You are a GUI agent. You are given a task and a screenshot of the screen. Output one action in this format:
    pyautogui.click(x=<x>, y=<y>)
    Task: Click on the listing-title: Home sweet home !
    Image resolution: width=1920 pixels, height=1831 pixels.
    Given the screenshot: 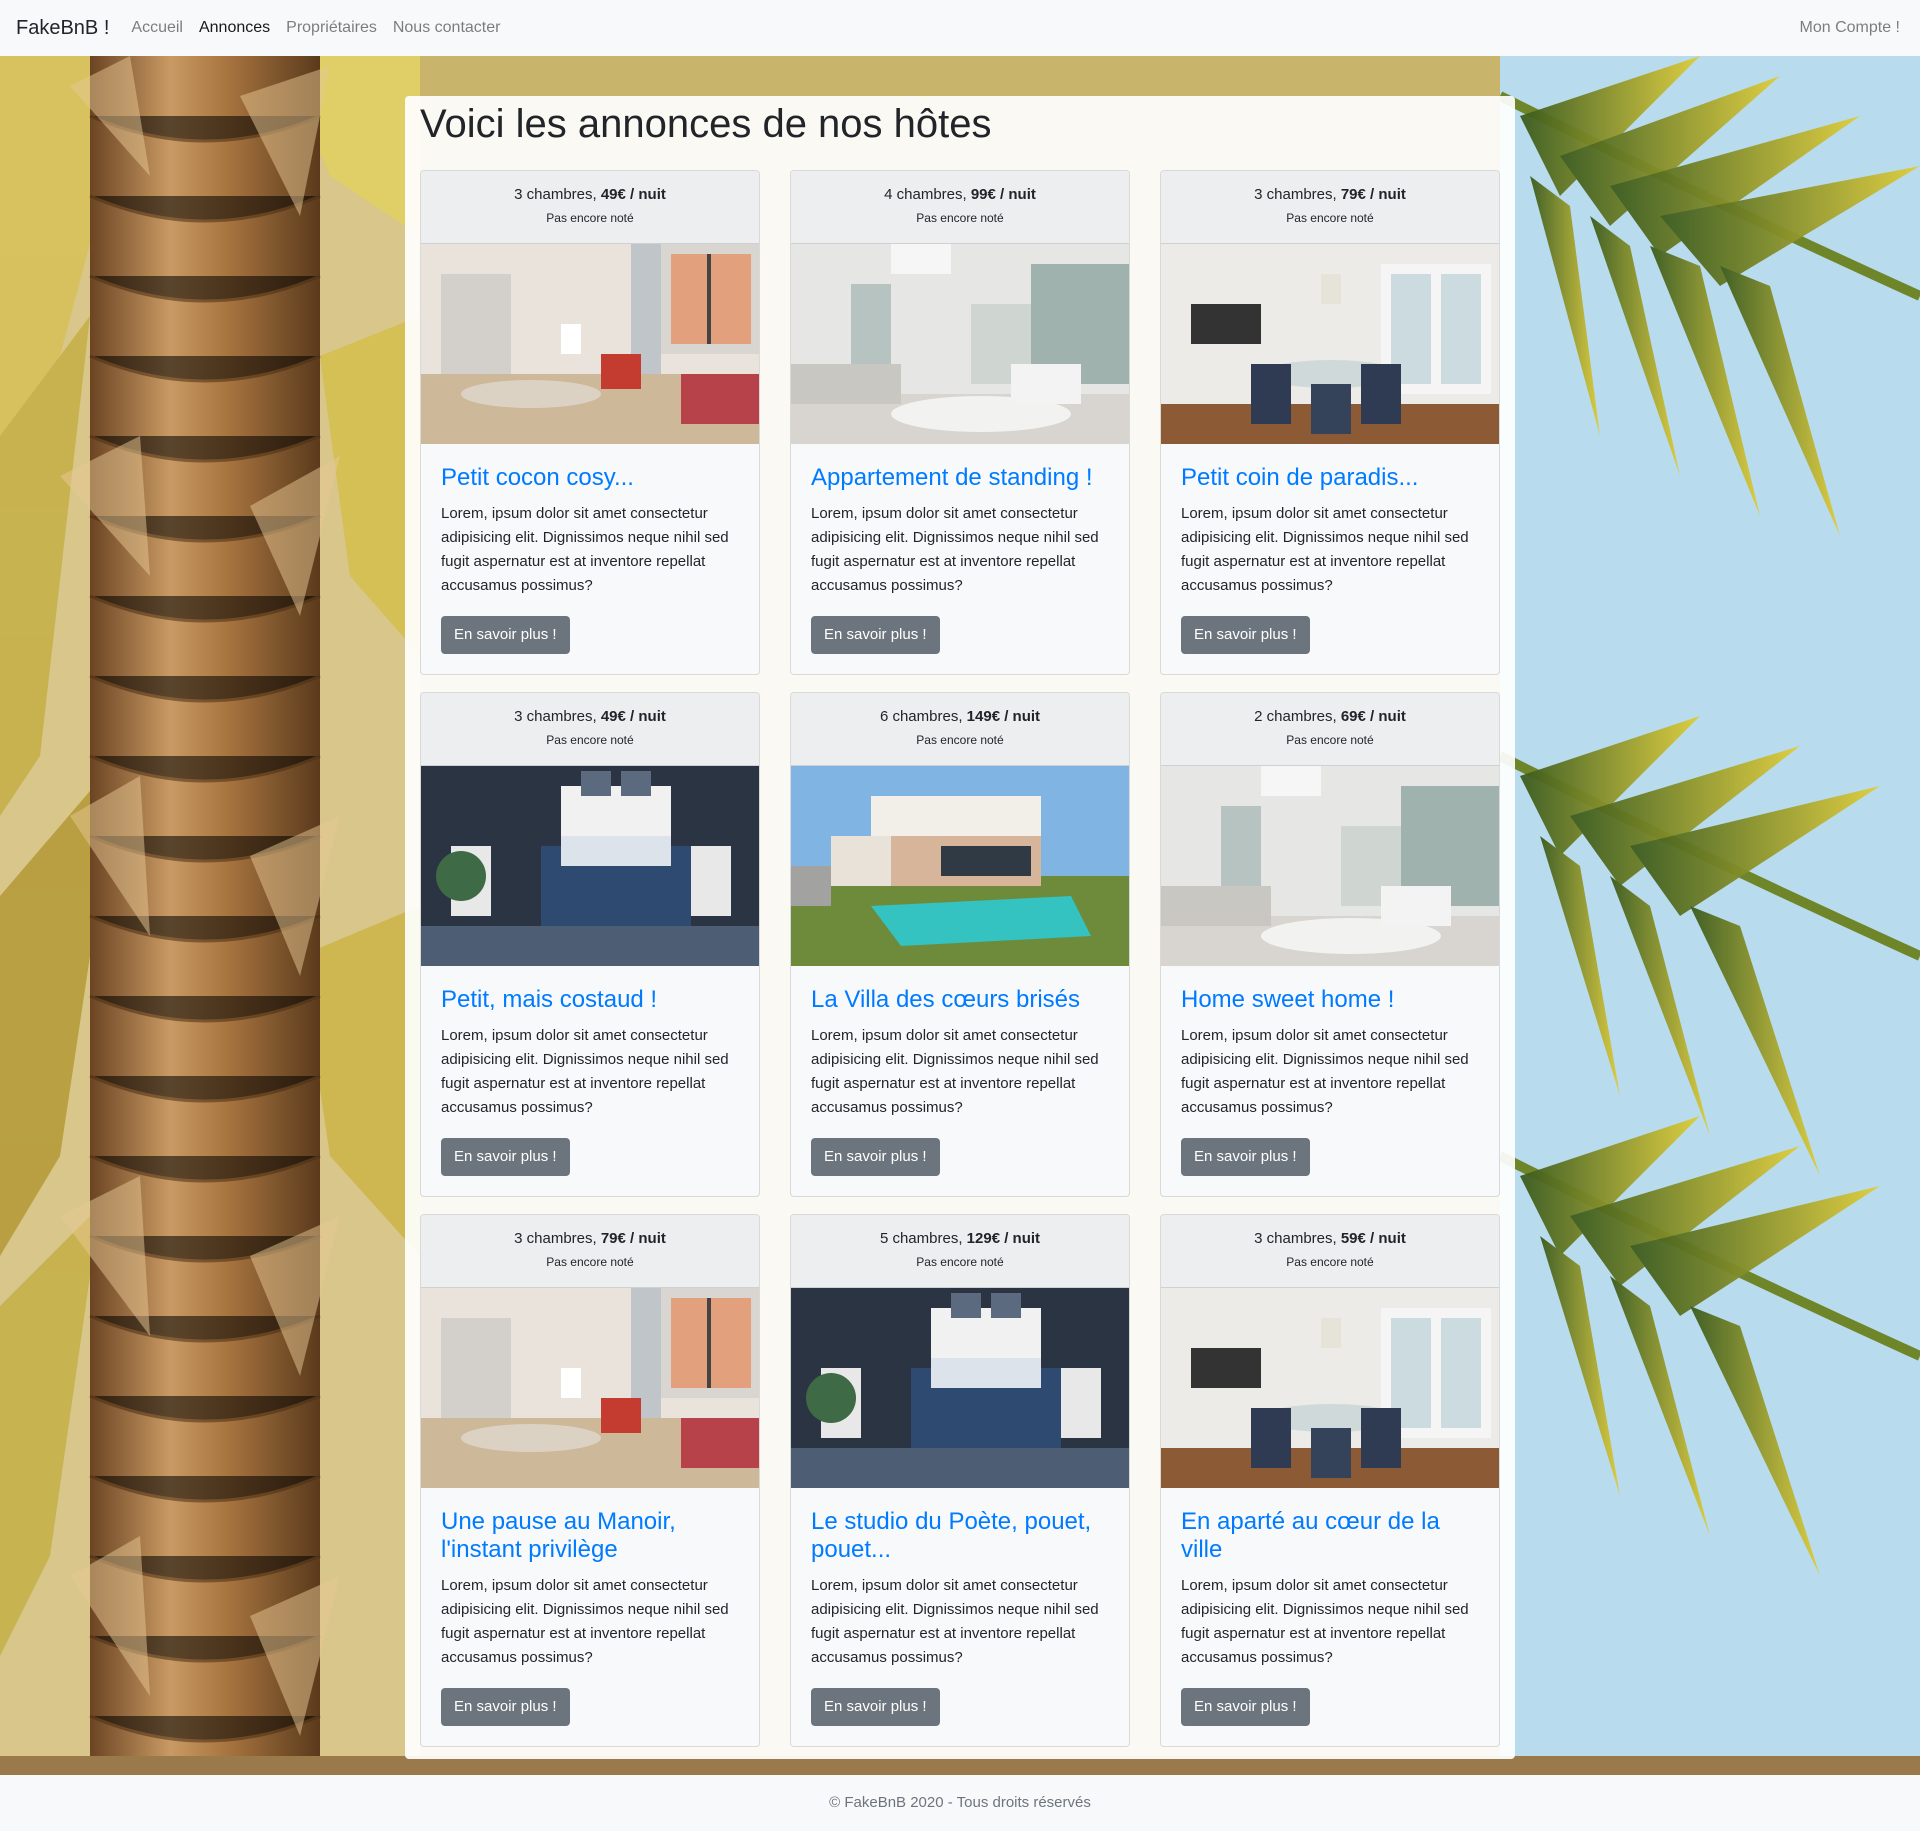 What is the action you would take?
    pyautogui.click(x=1330, y=1000)
    